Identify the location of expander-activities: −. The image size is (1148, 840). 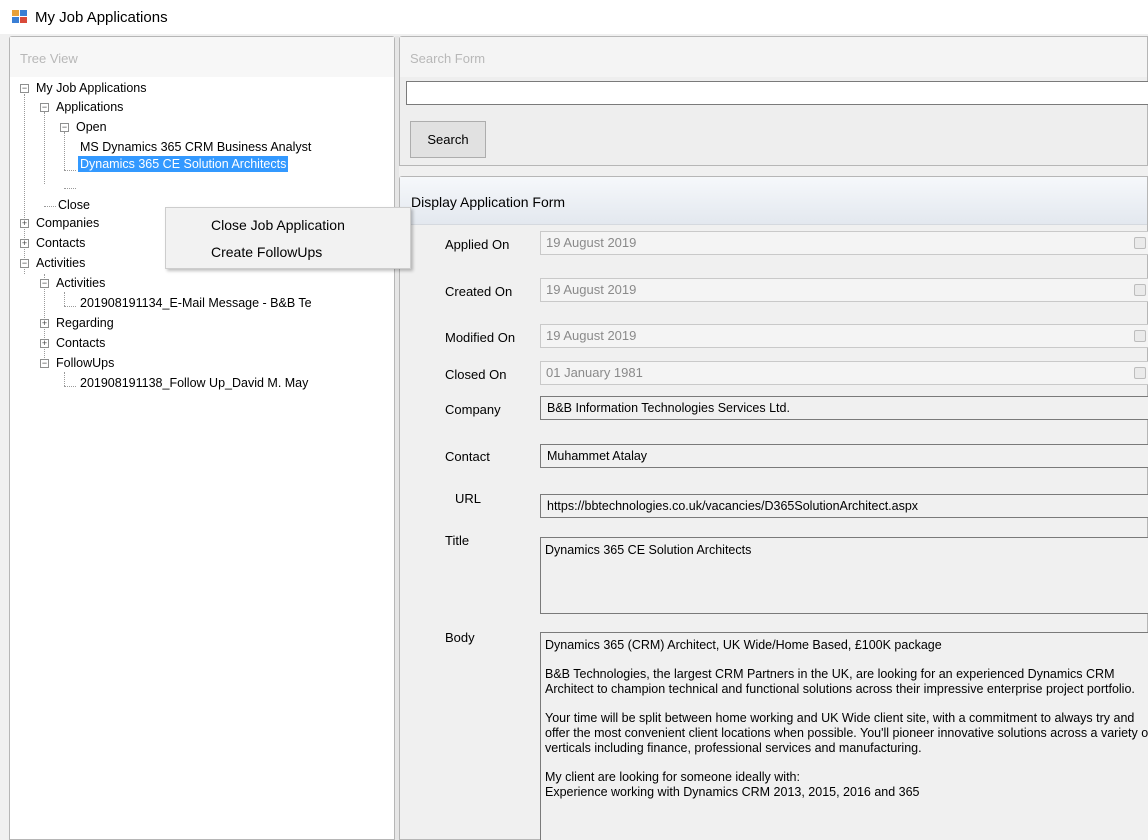
(24, 263).